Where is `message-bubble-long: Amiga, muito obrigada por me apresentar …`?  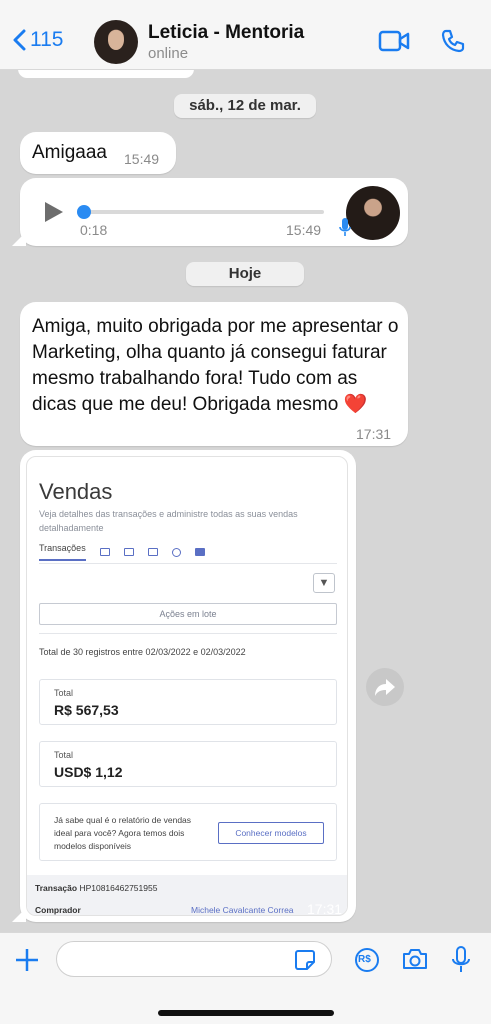 message-bubble-long: Amiga, muito obrigada por me apresentar … is located at coordinates (214, 374).